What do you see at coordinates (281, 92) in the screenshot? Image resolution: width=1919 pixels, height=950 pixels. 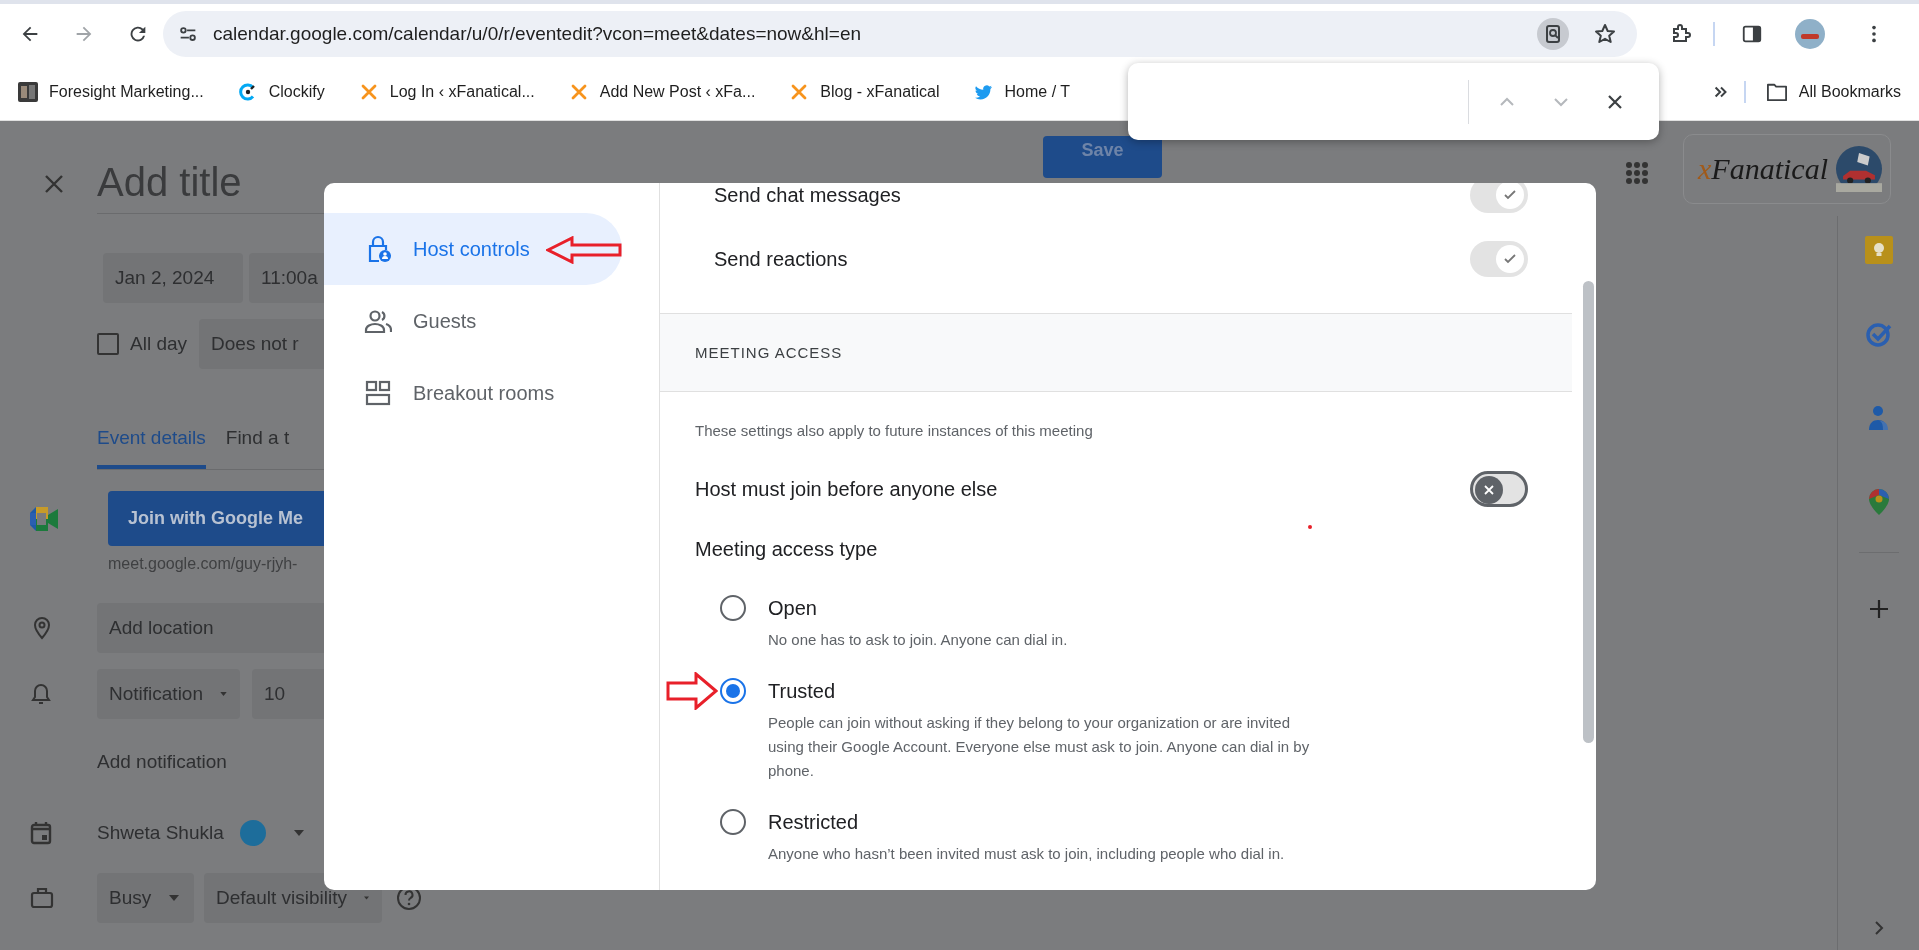 I see `bookmark: Clockify` at bounding box center [281, 92].